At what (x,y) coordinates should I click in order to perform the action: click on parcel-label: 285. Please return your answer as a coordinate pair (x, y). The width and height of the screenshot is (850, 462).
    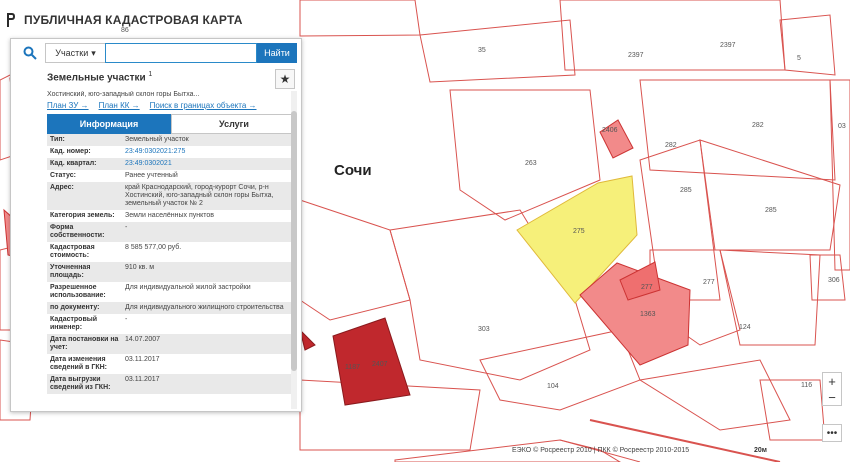
    Looking at the image, I should click on (686, 190).